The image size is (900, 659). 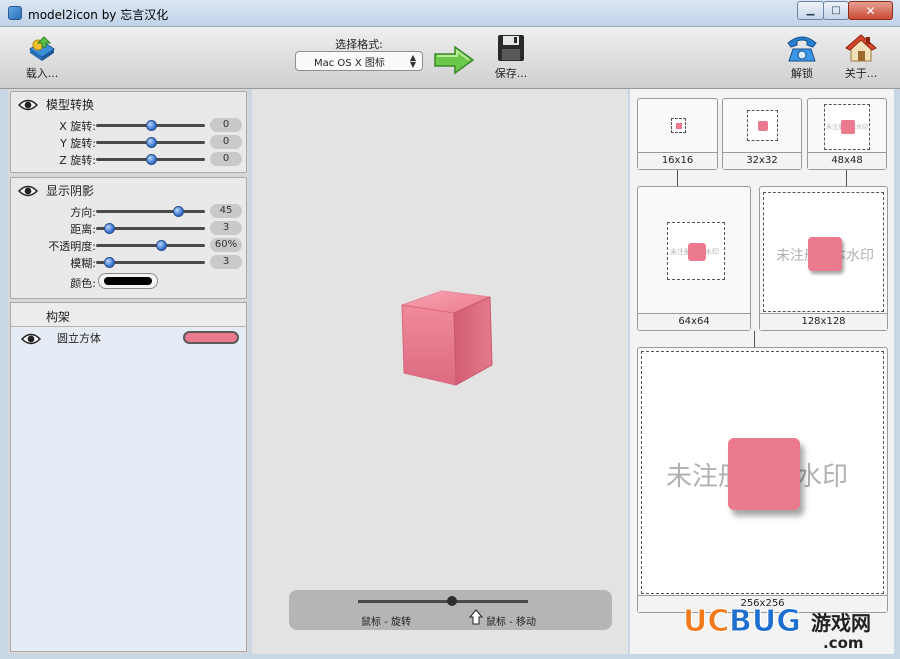 What do you see at coordinates (476, 617) in the screenshot?
I see `shift-key-icon` at bounding box center [476, 617].